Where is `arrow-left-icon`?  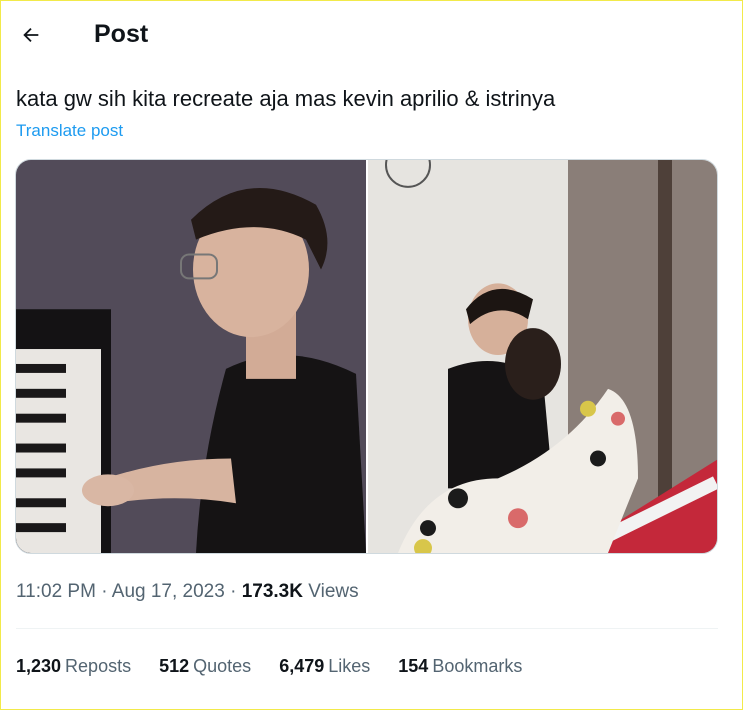
arrow-left-icon is located at coordinates (31, 35).